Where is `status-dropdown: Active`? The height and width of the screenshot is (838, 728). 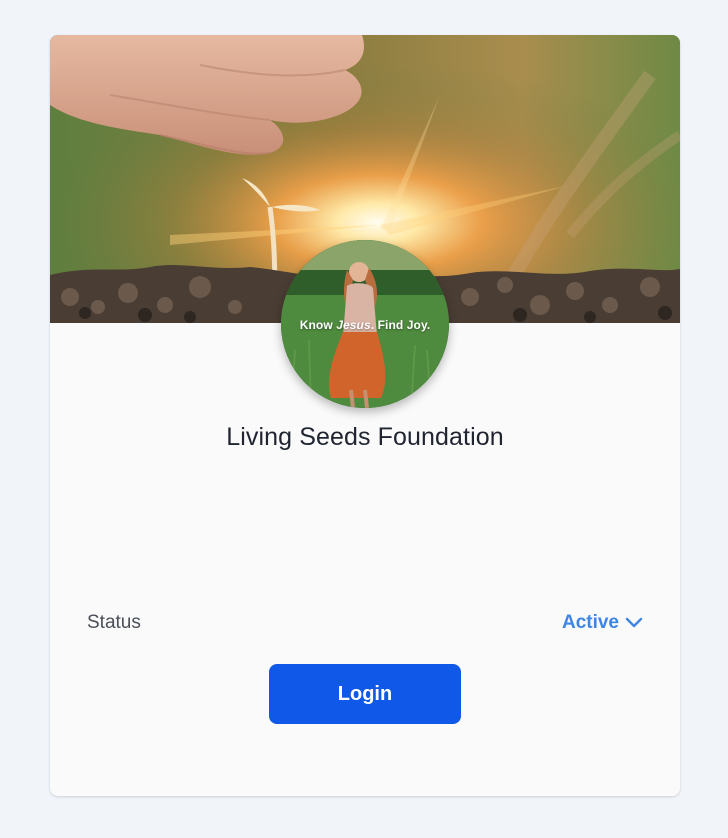 status-dropdown: Active is located at coordinates (602, 623).